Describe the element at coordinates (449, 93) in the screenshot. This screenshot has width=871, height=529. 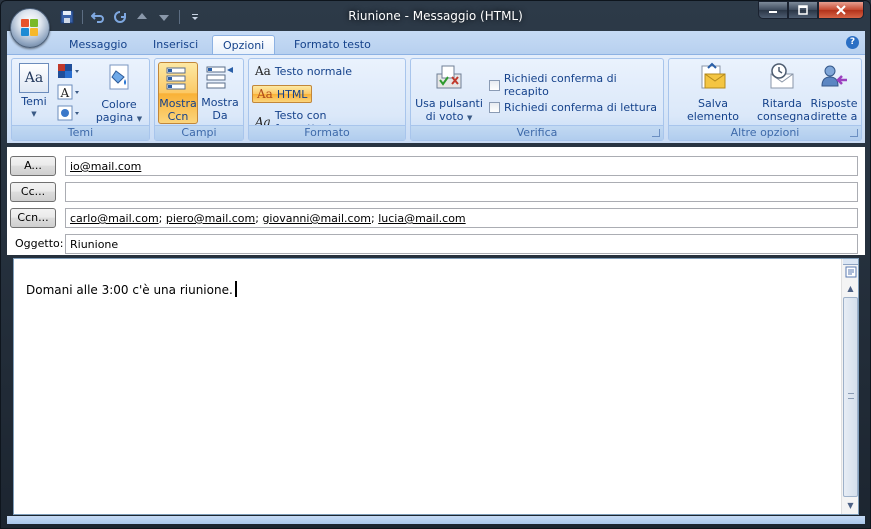
I see `usa-pulsanti-voto-button: Usa pulsanti di voto ▼` at that location.